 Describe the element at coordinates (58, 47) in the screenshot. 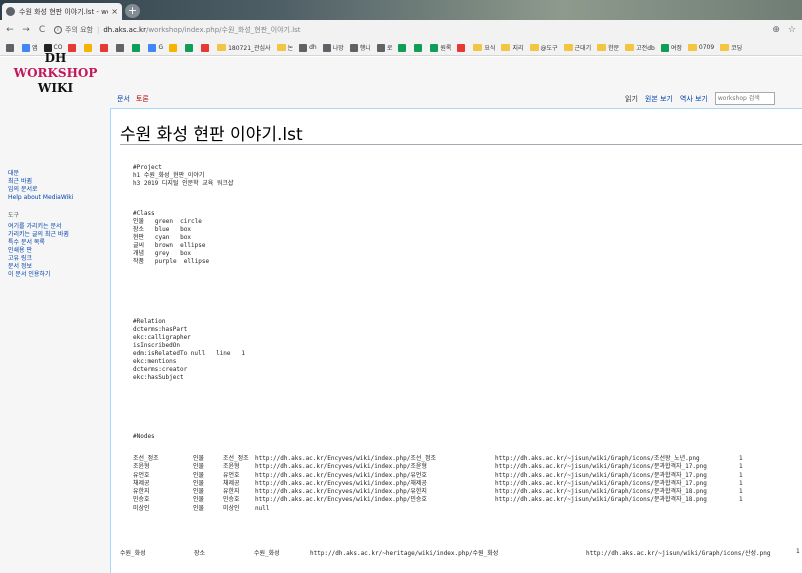

I see `bookmark-label: CO` at that location.